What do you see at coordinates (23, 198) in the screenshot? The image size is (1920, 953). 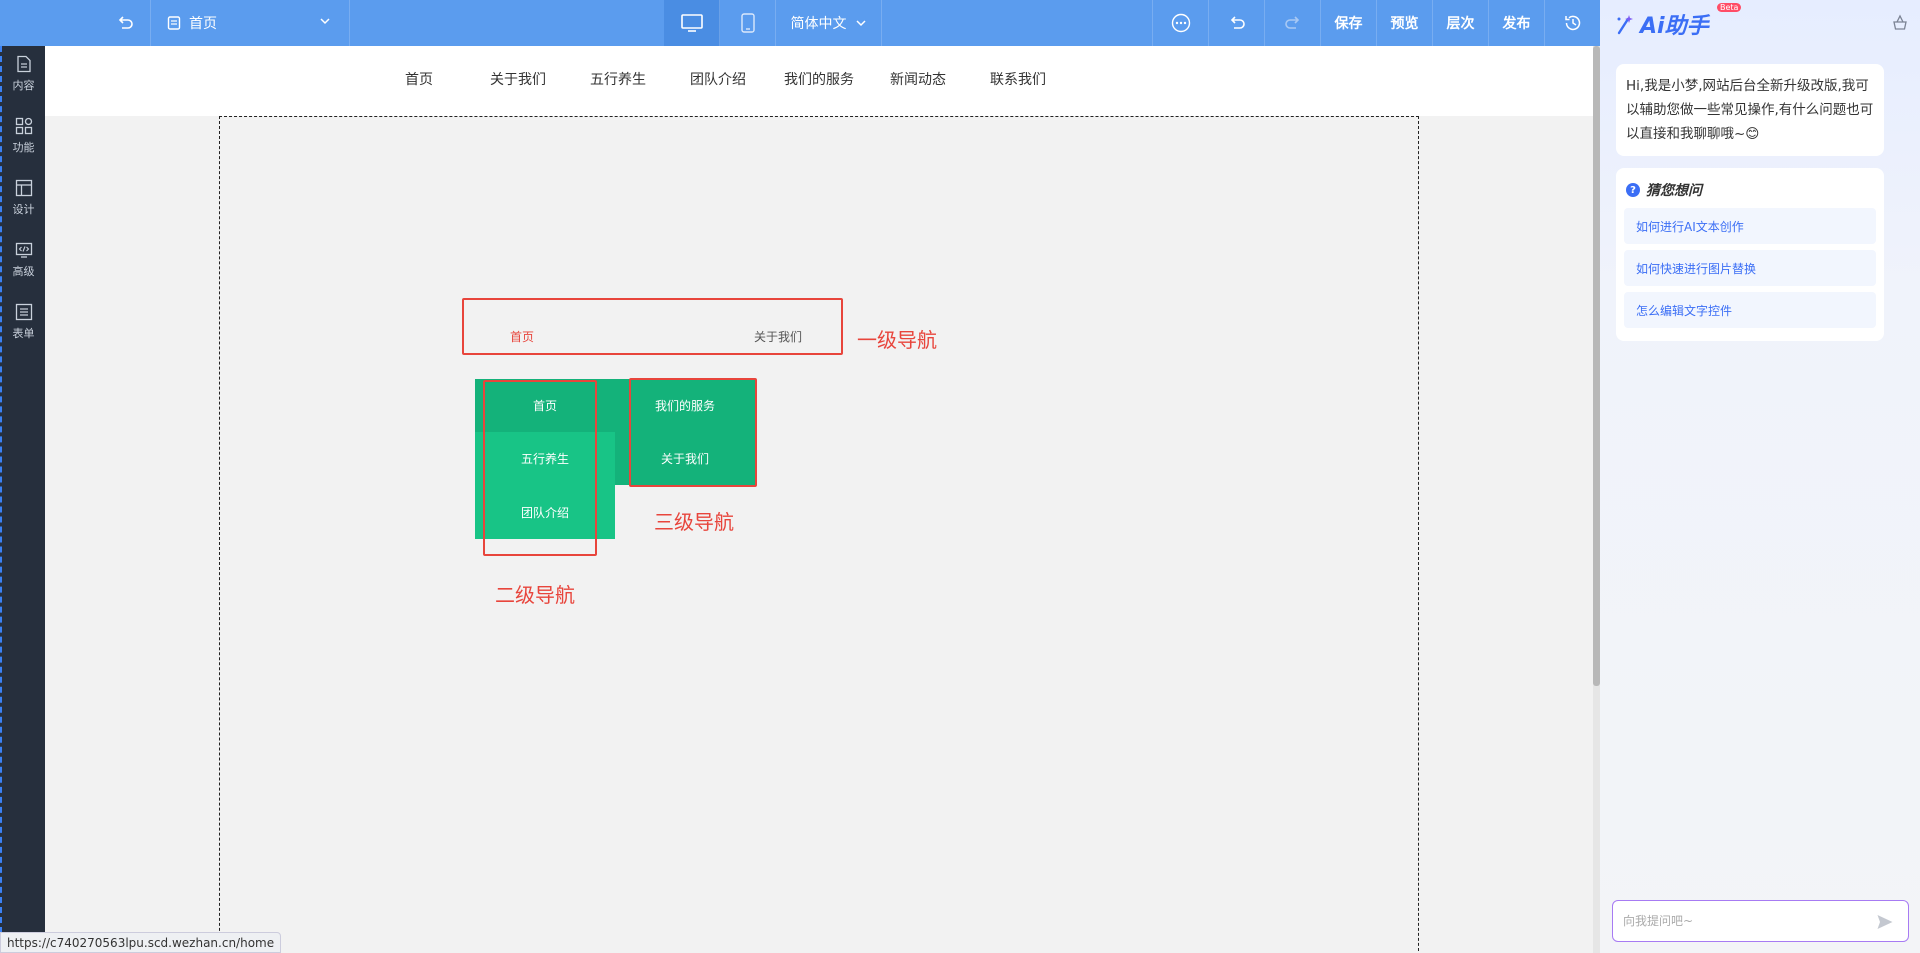 I see `sidebar-item-design: 设计` at bounding box center [23, 198].